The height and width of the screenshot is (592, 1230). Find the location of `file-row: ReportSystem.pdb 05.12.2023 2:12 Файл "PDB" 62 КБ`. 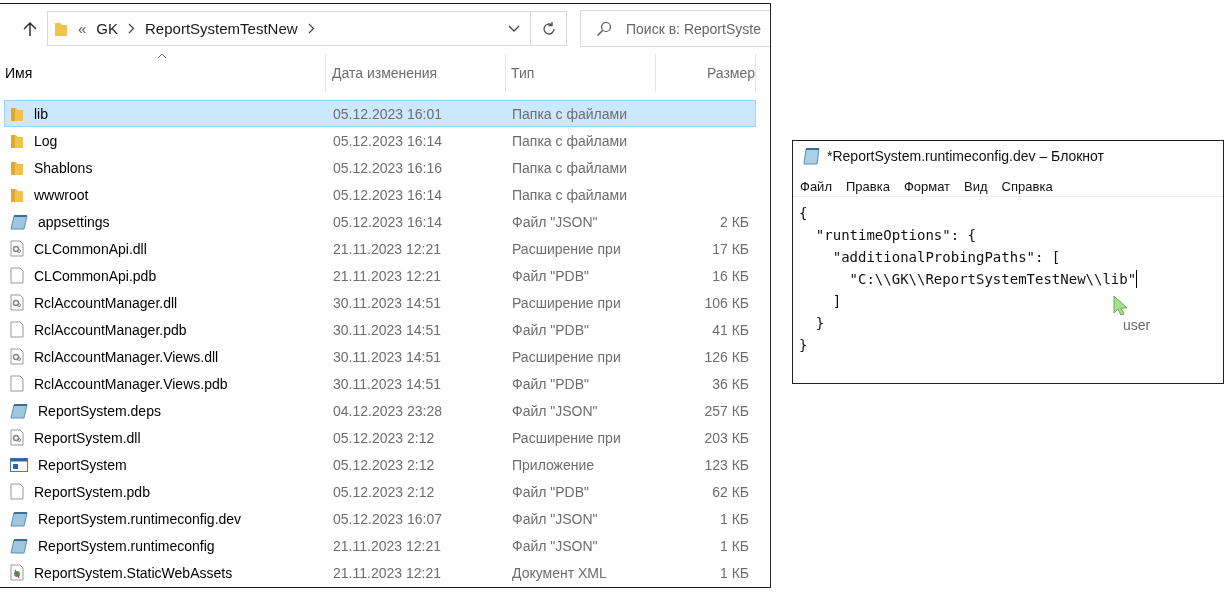

file-row: ReportSystem.pdb 05.12.2023 2:12 Файл "PDB" 62 КБ is located at coordinates (380, 491).